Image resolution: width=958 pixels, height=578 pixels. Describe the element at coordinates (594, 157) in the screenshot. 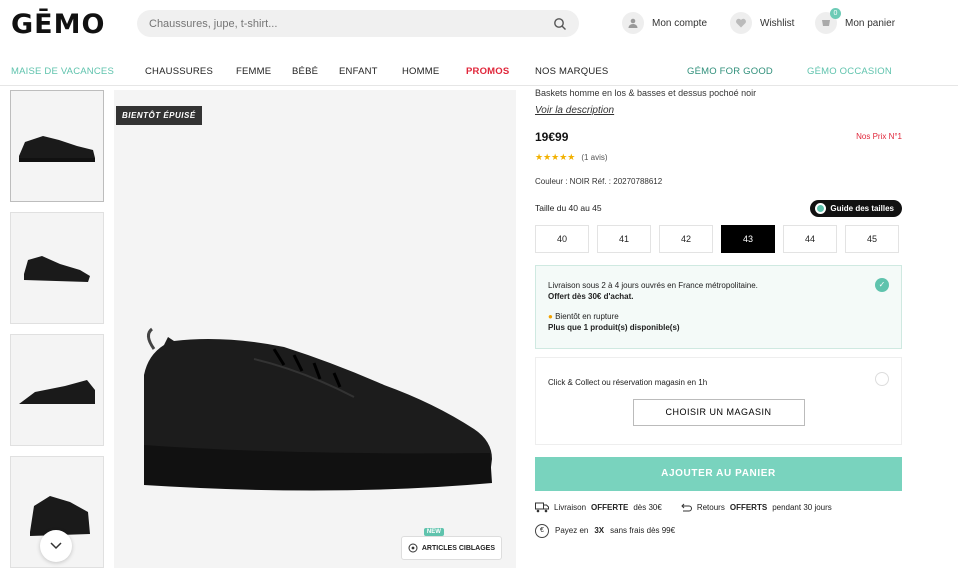

I see `review-count: (1 avis)` at that location.